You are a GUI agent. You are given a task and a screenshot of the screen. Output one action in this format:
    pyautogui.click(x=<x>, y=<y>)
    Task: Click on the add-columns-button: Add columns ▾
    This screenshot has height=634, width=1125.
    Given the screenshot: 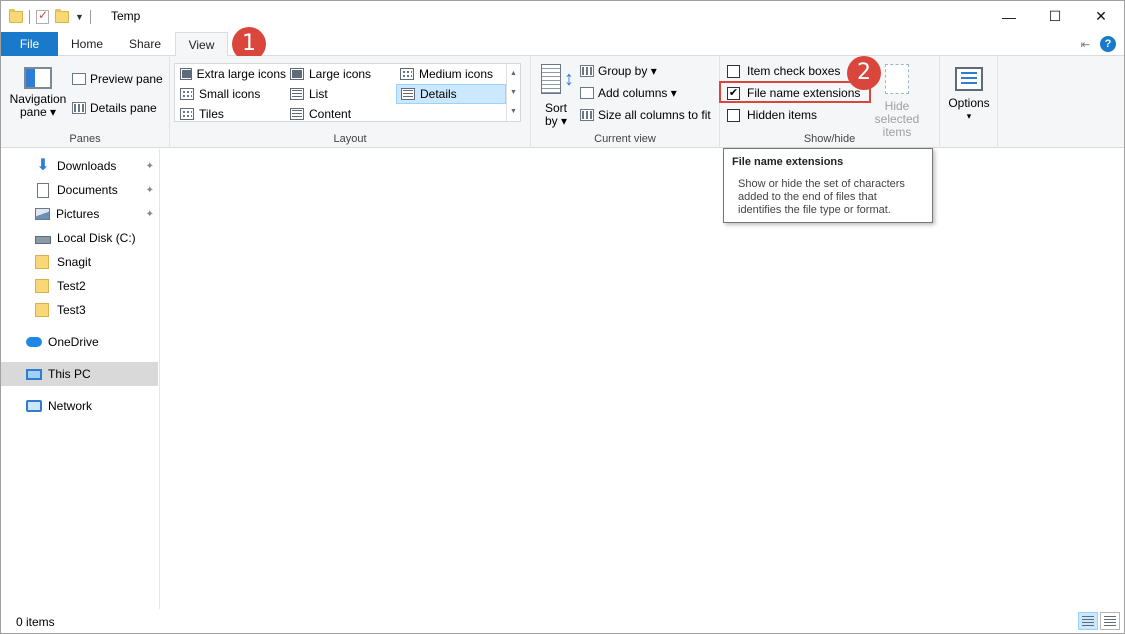 What is the action you would take?
    pyautogui.click(x=628, y=93)
    